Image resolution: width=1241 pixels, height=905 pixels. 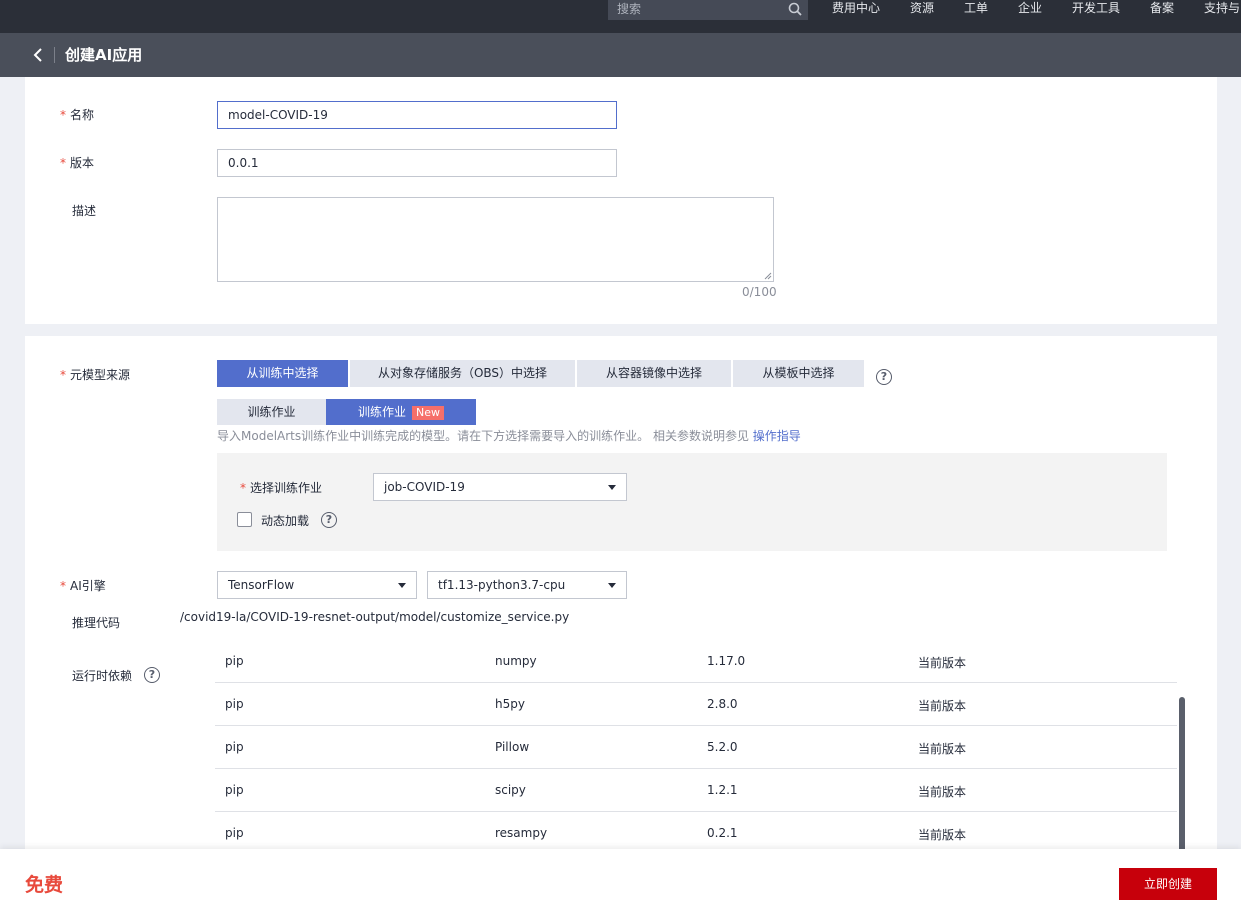 I want to click on nav-filing: 备案, so click(x=1162, y=9).